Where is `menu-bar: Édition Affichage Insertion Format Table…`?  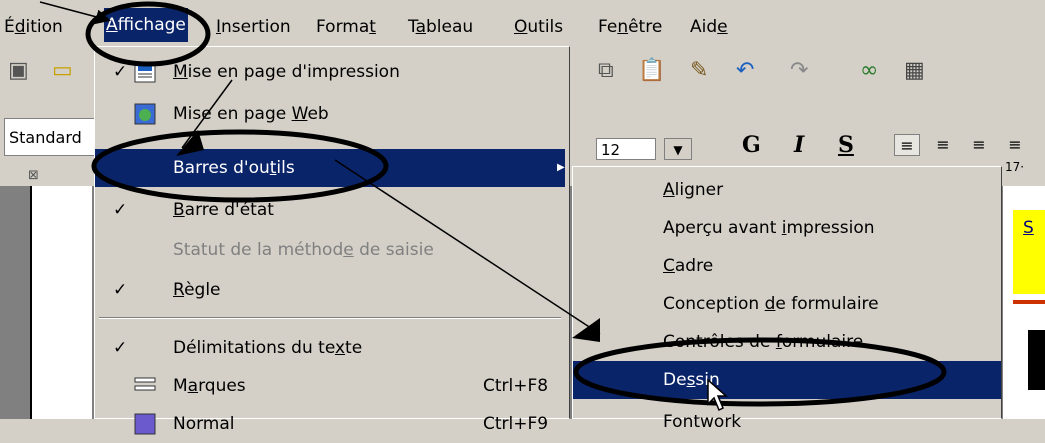 menu-bar: Édition Affichage Insertion Format Table… is located at coordinates (522, 23).